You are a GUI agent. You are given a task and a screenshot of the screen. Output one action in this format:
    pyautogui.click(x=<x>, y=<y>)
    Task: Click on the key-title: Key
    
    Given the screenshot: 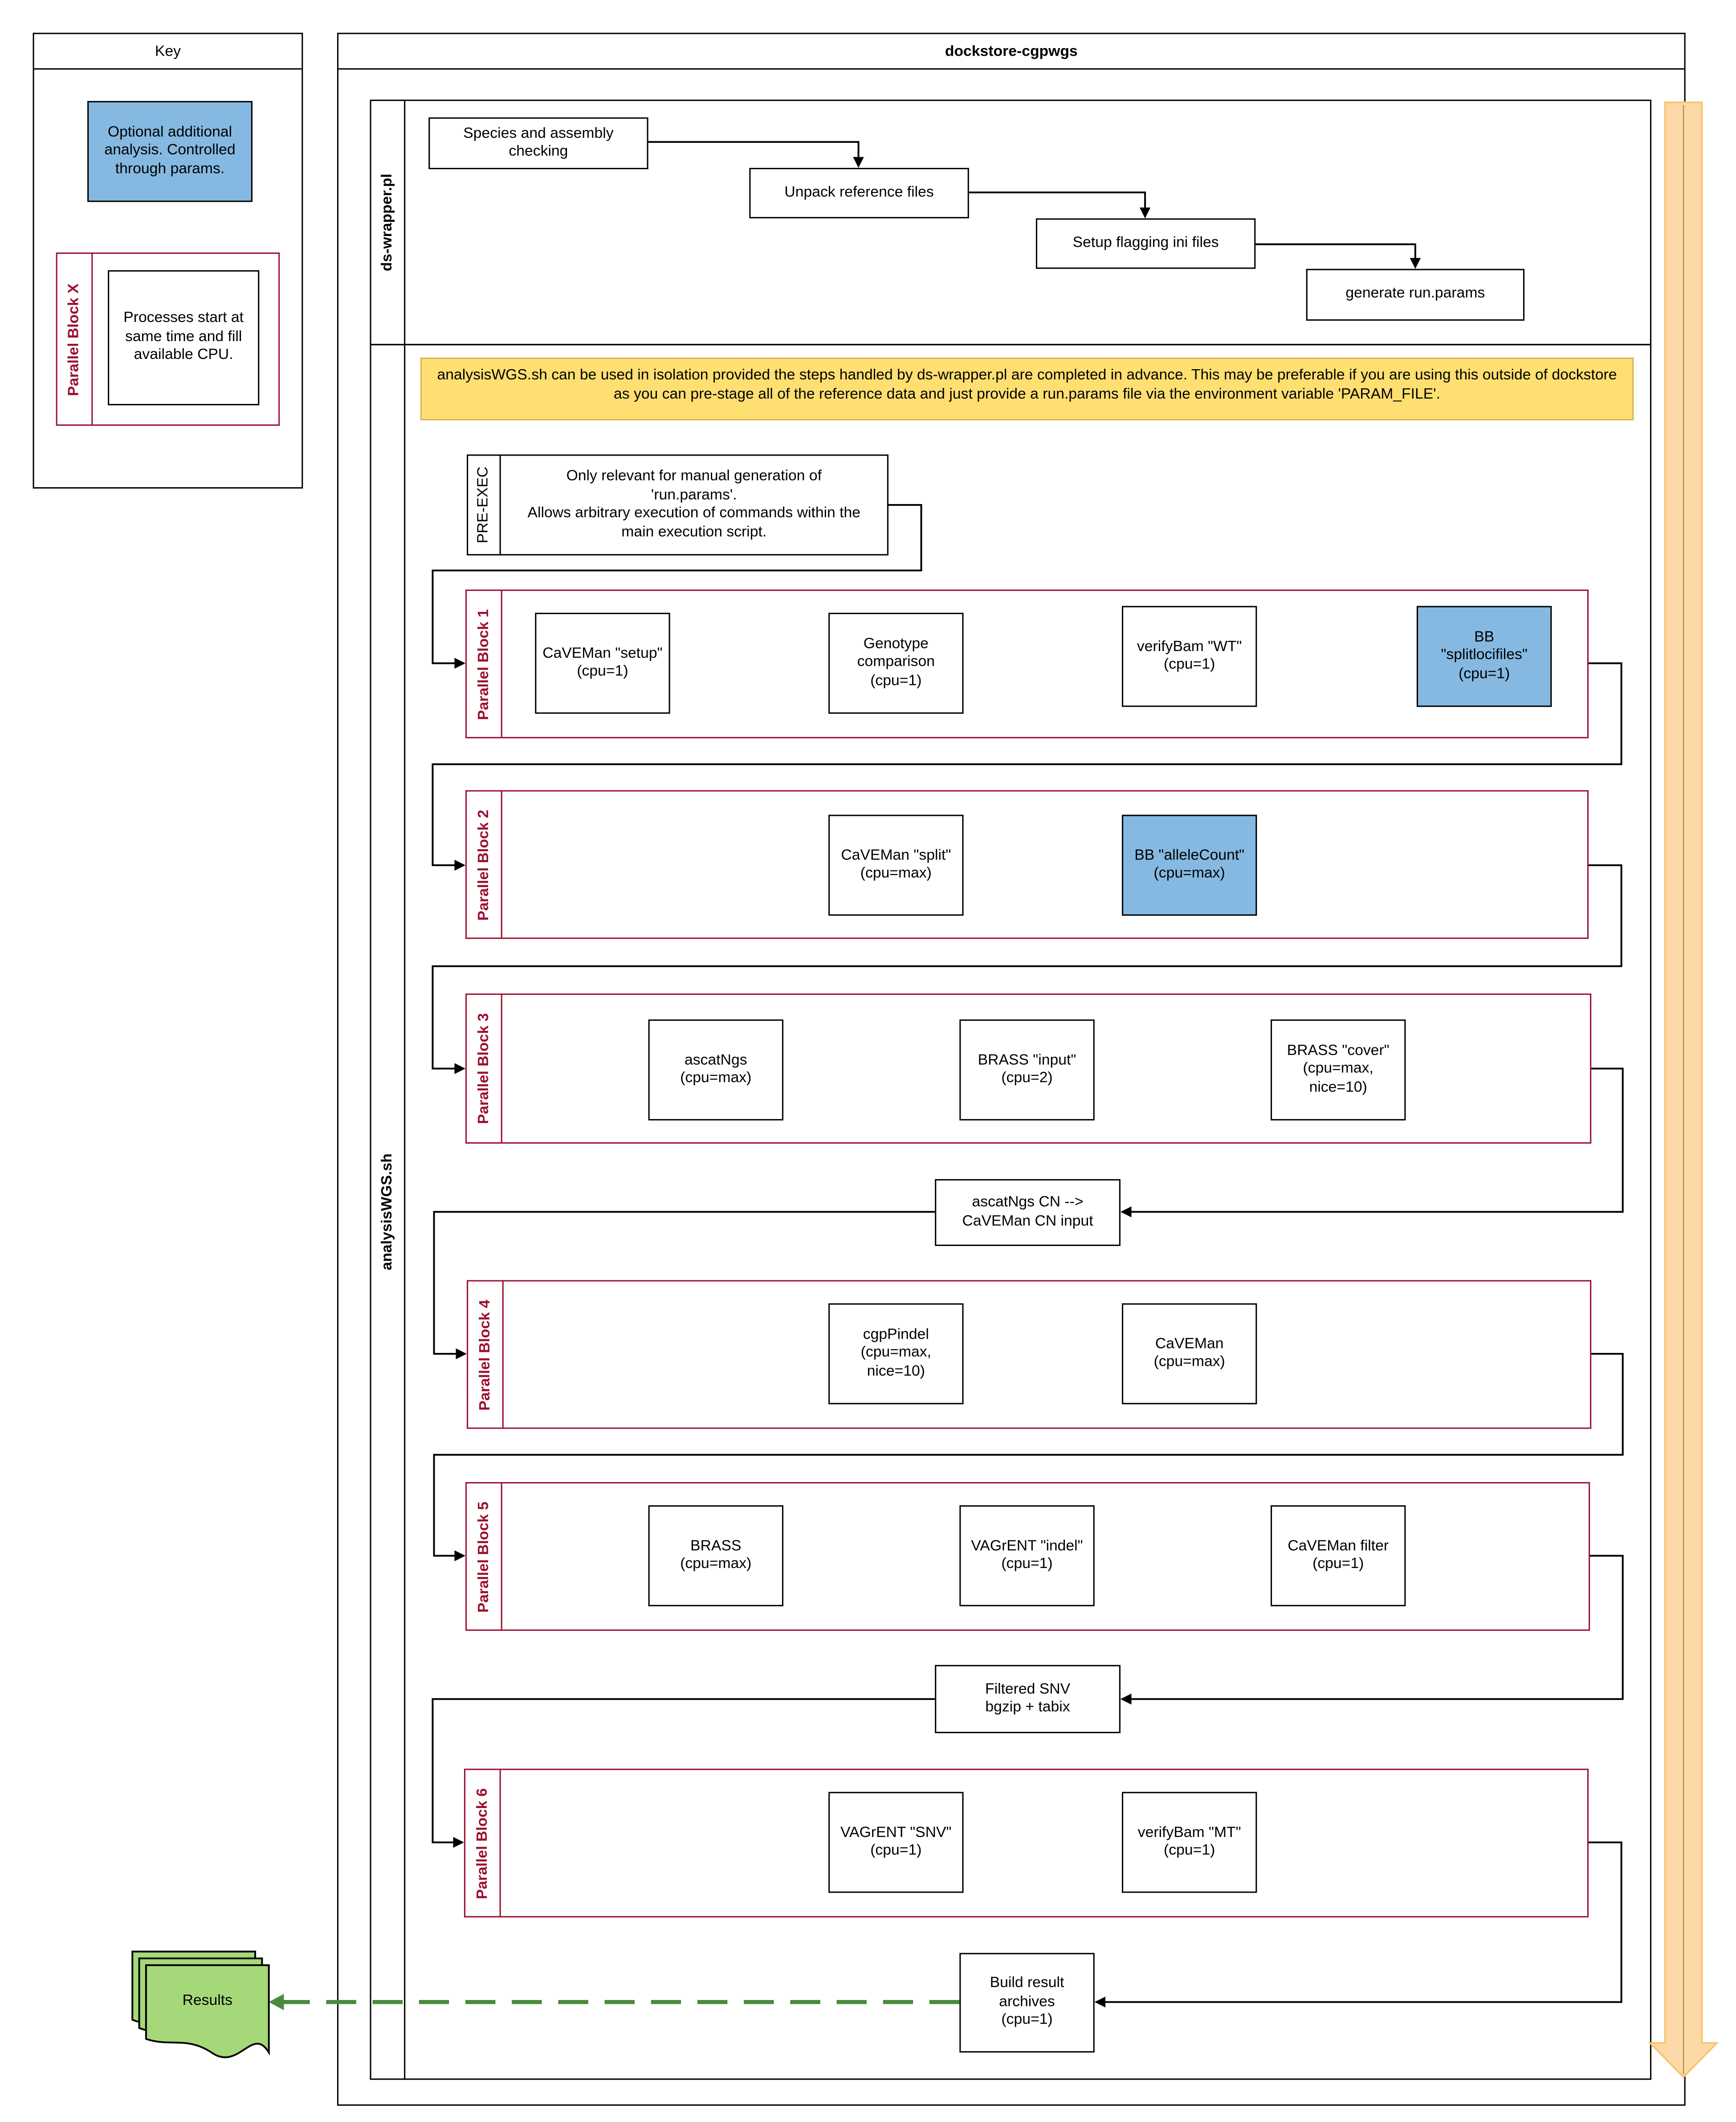 What is the action you would take?
    pyautogui.click(x=168, y=52)
    